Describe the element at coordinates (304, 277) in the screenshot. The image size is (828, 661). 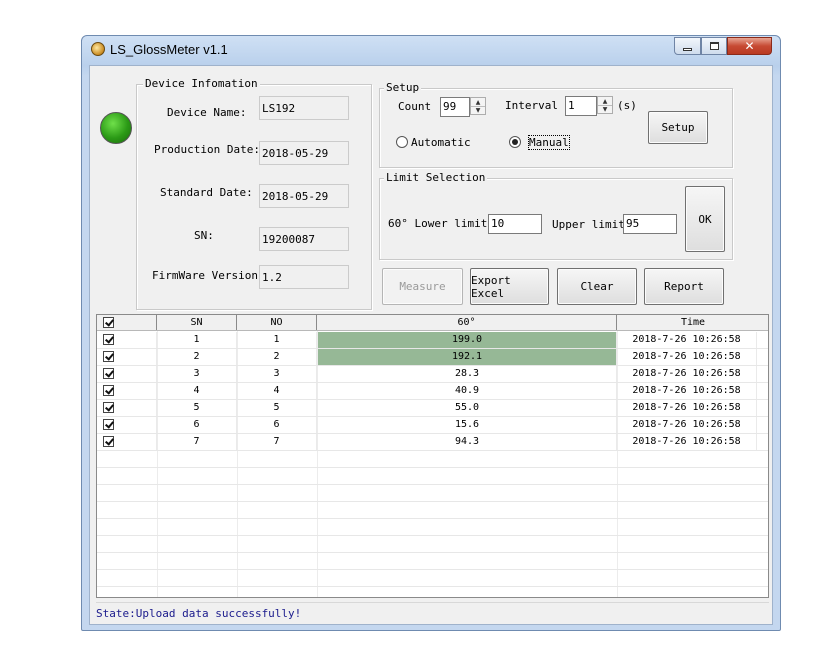
I see `firmware-field: 1.2` at that location.